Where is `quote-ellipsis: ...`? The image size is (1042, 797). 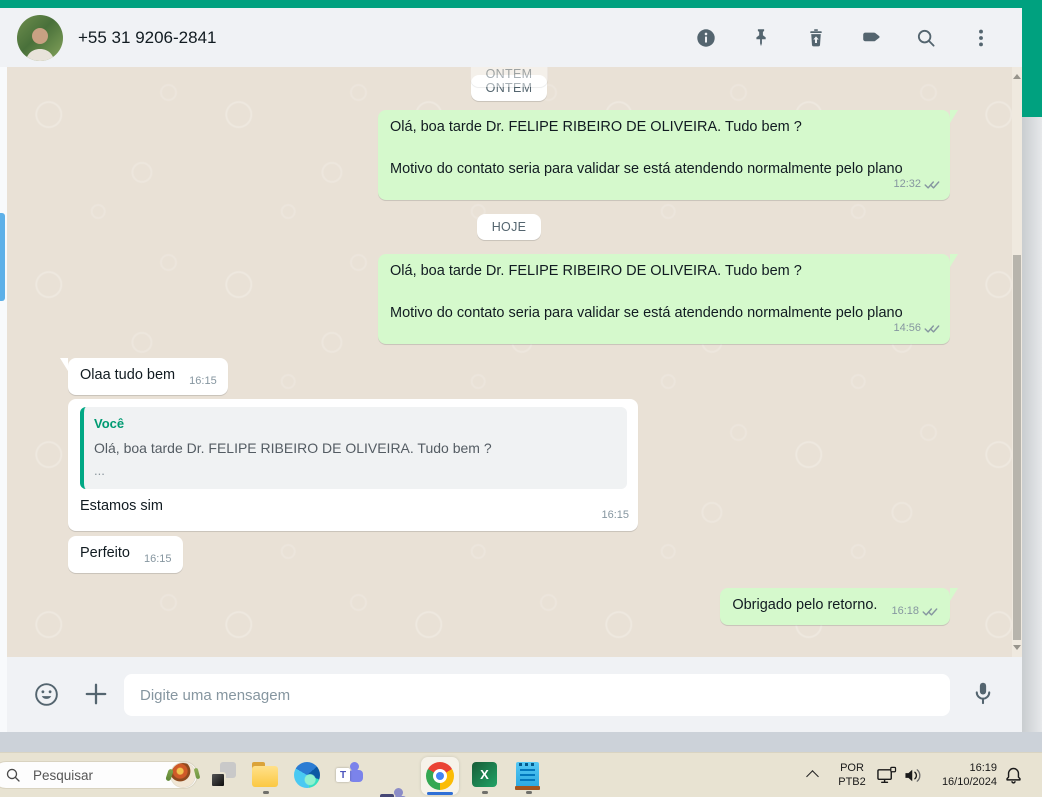
quote-ellipsis: ... is located at coordinates (99, 470).